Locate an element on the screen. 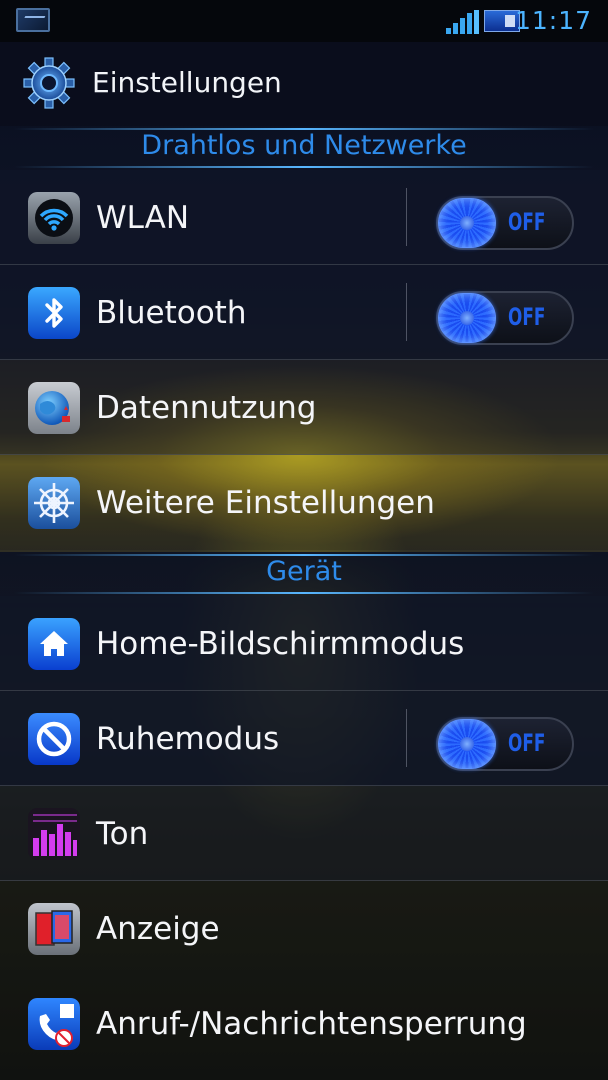 The width and height of the screenshot is (608, 1080). section-header-device: Gerät is located at coordinates (304, 574).